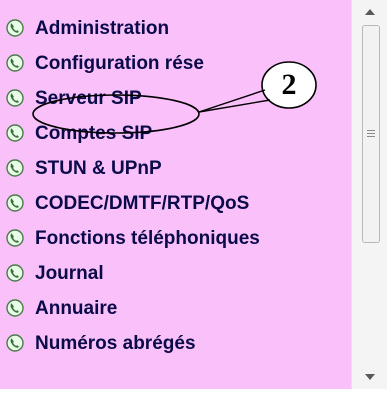 This screenshot has width=387, height=394. Describe the element at coordinates (69, 273) in the screenshot. I see `menu-item-label: Journal` at that location.